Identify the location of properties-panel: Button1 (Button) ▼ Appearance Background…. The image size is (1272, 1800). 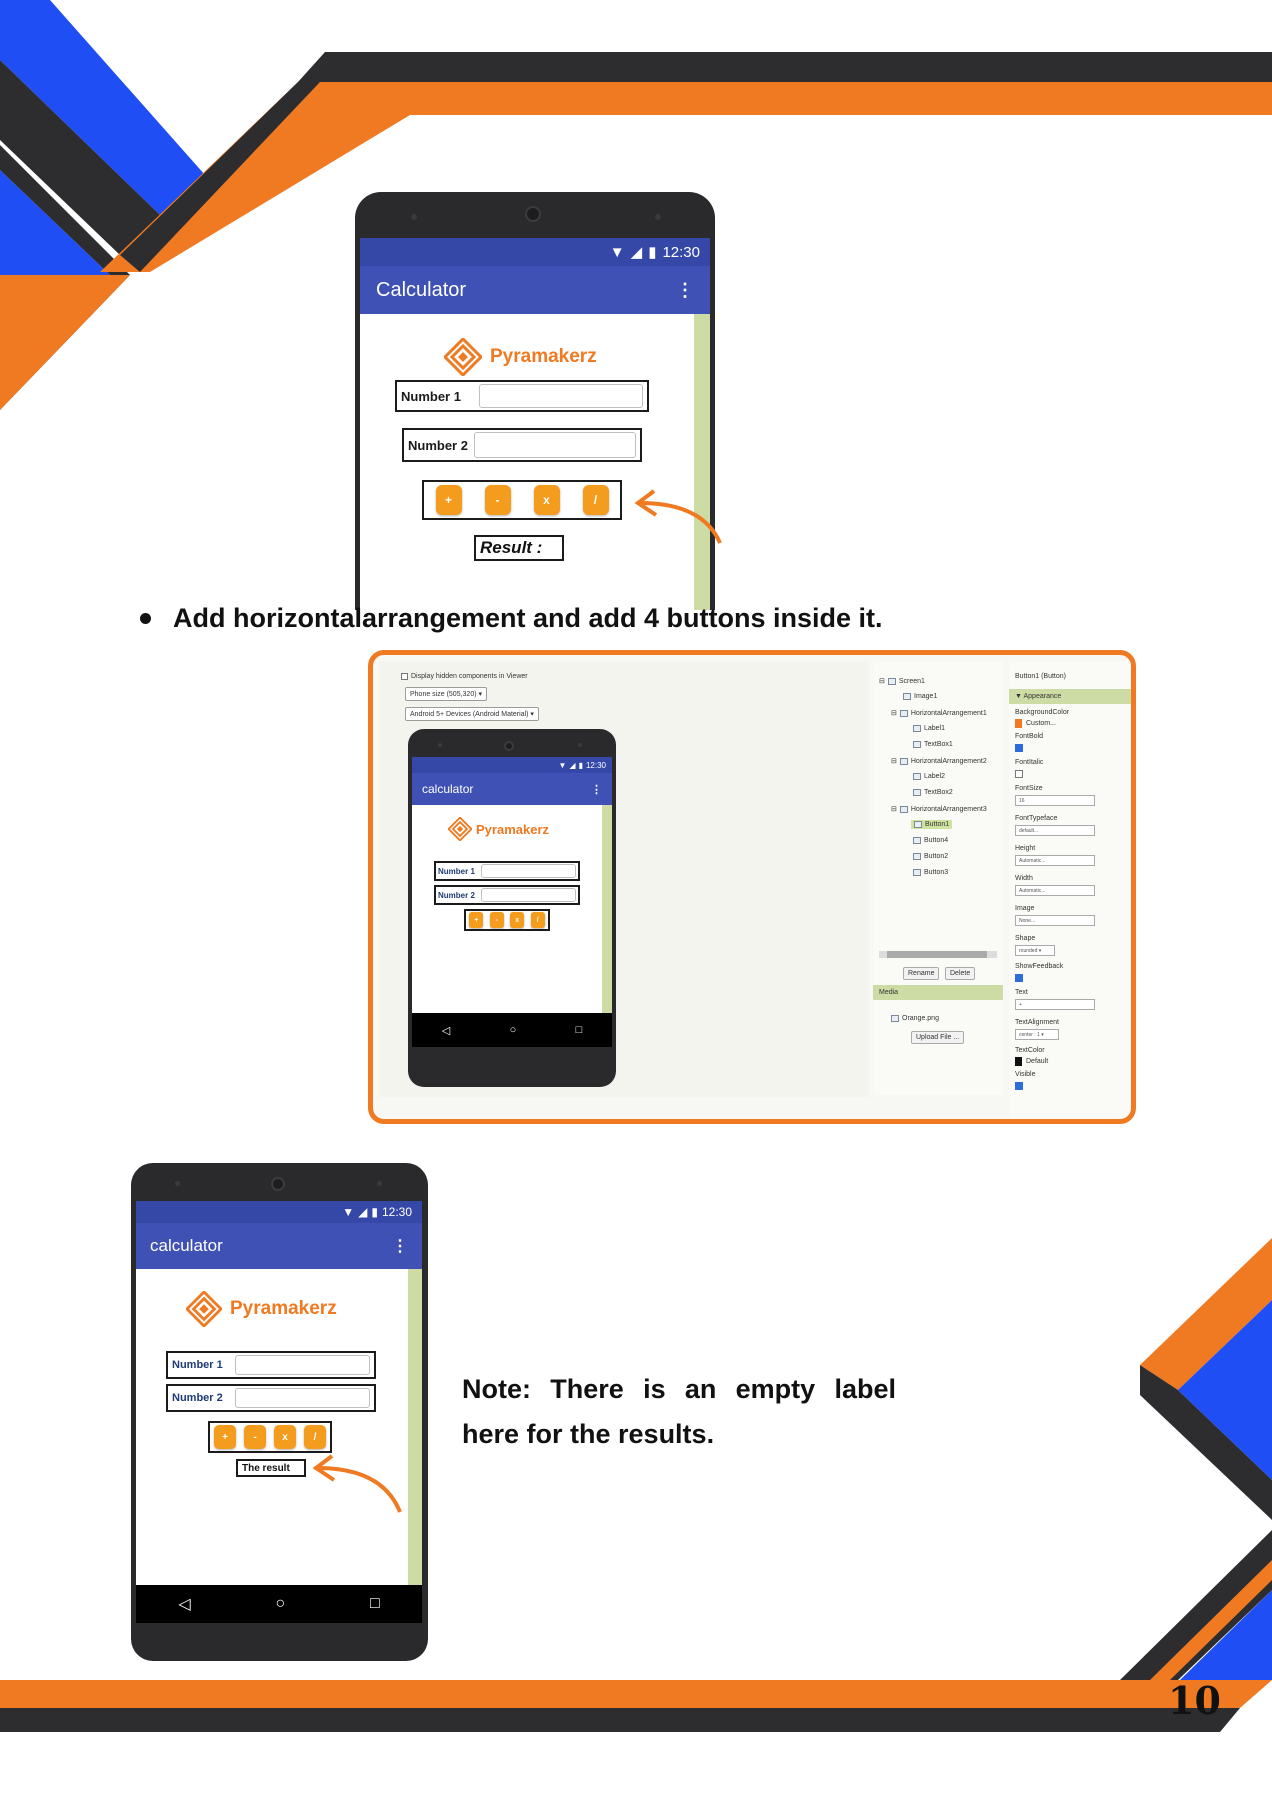
(1070, 890).